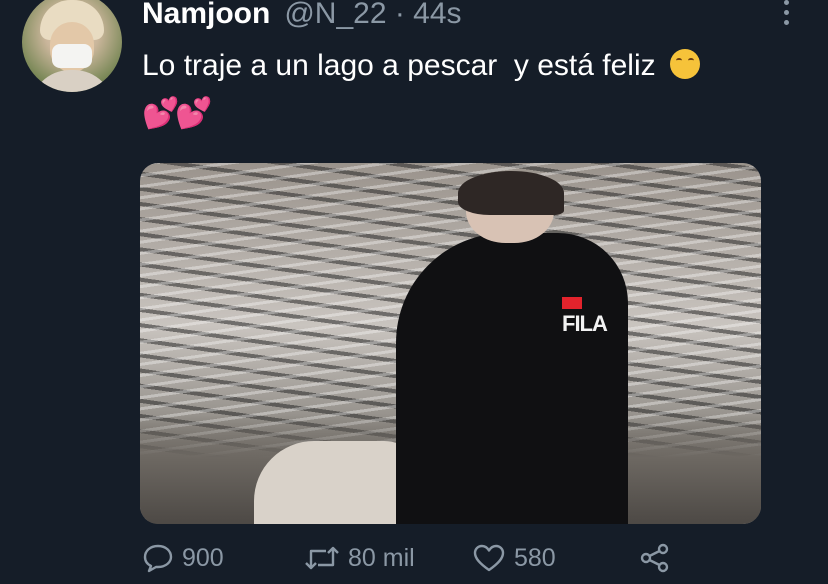 This screenshot has width=828, height=584. I want to click on reply-count: 900, so click(203, 557).